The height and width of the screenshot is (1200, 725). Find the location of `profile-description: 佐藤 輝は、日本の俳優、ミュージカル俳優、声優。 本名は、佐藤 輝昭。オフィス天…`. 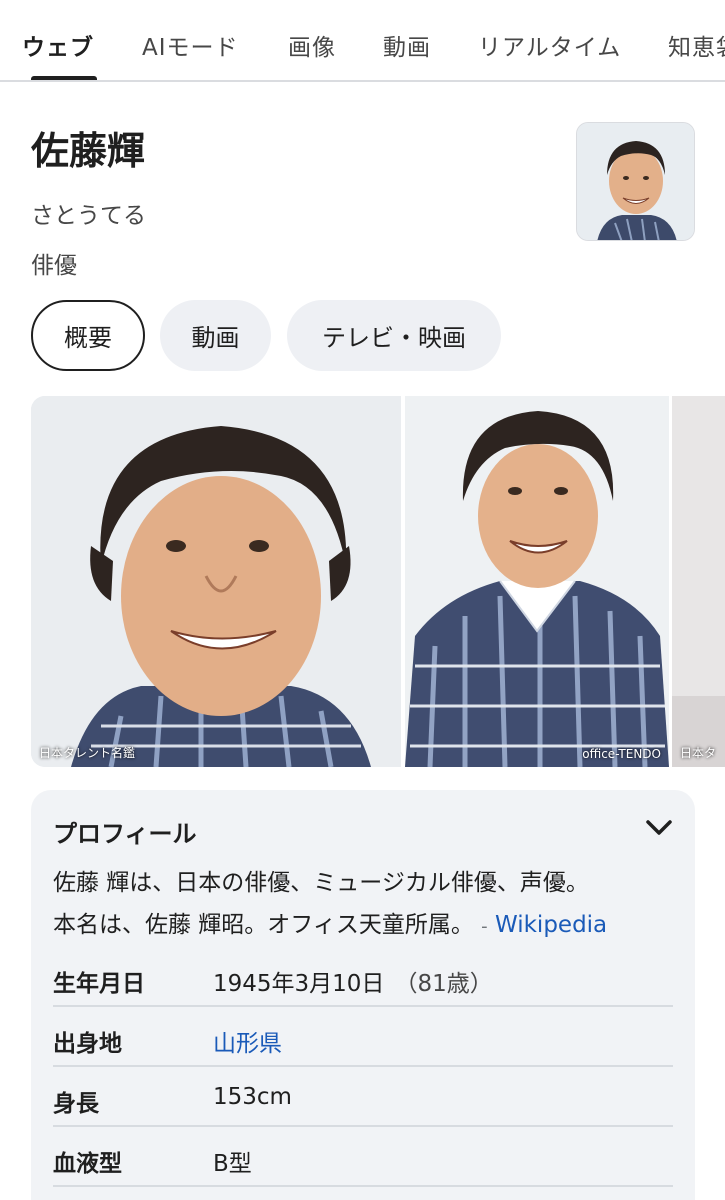

profile-description: 佐藤 輝は、日本の俳優、ミュージカル俳優、声優。 本名は、佐藤 輝昭。オフィス天… is located at coordinates (368, 905).